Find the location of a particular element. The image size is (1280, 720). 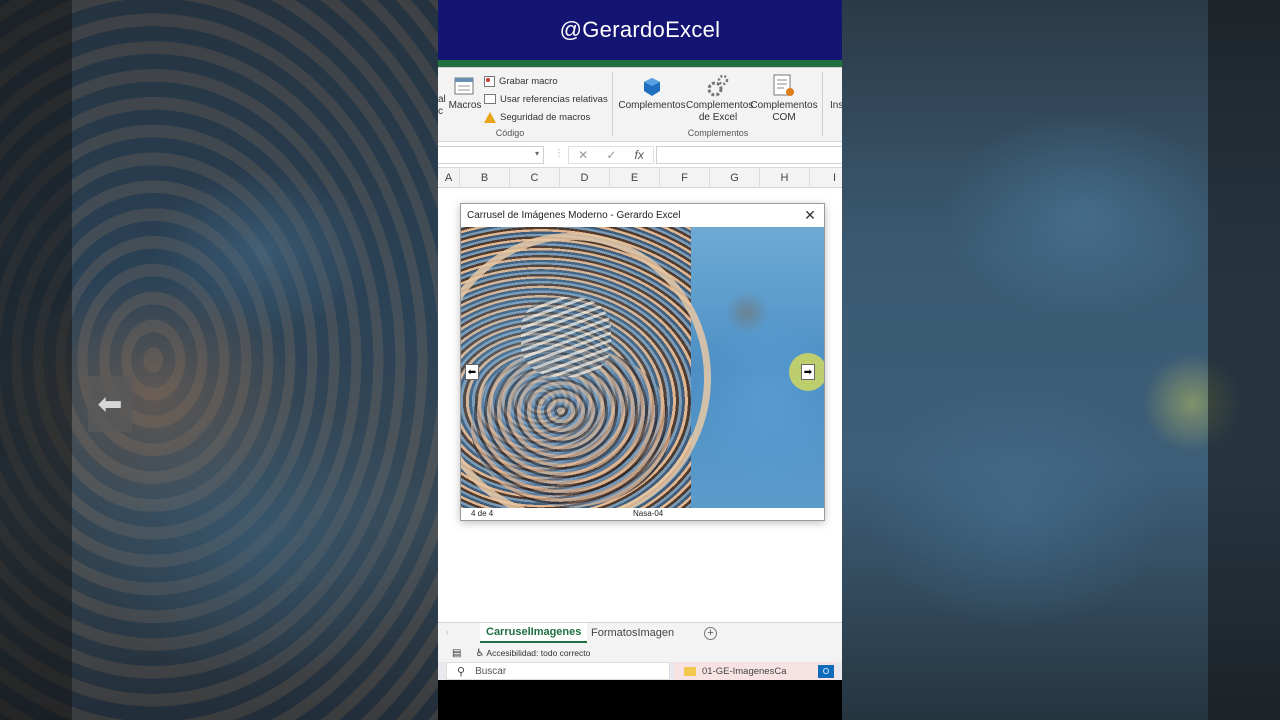

next-button: ➡ is located at coordinates (806, 372).